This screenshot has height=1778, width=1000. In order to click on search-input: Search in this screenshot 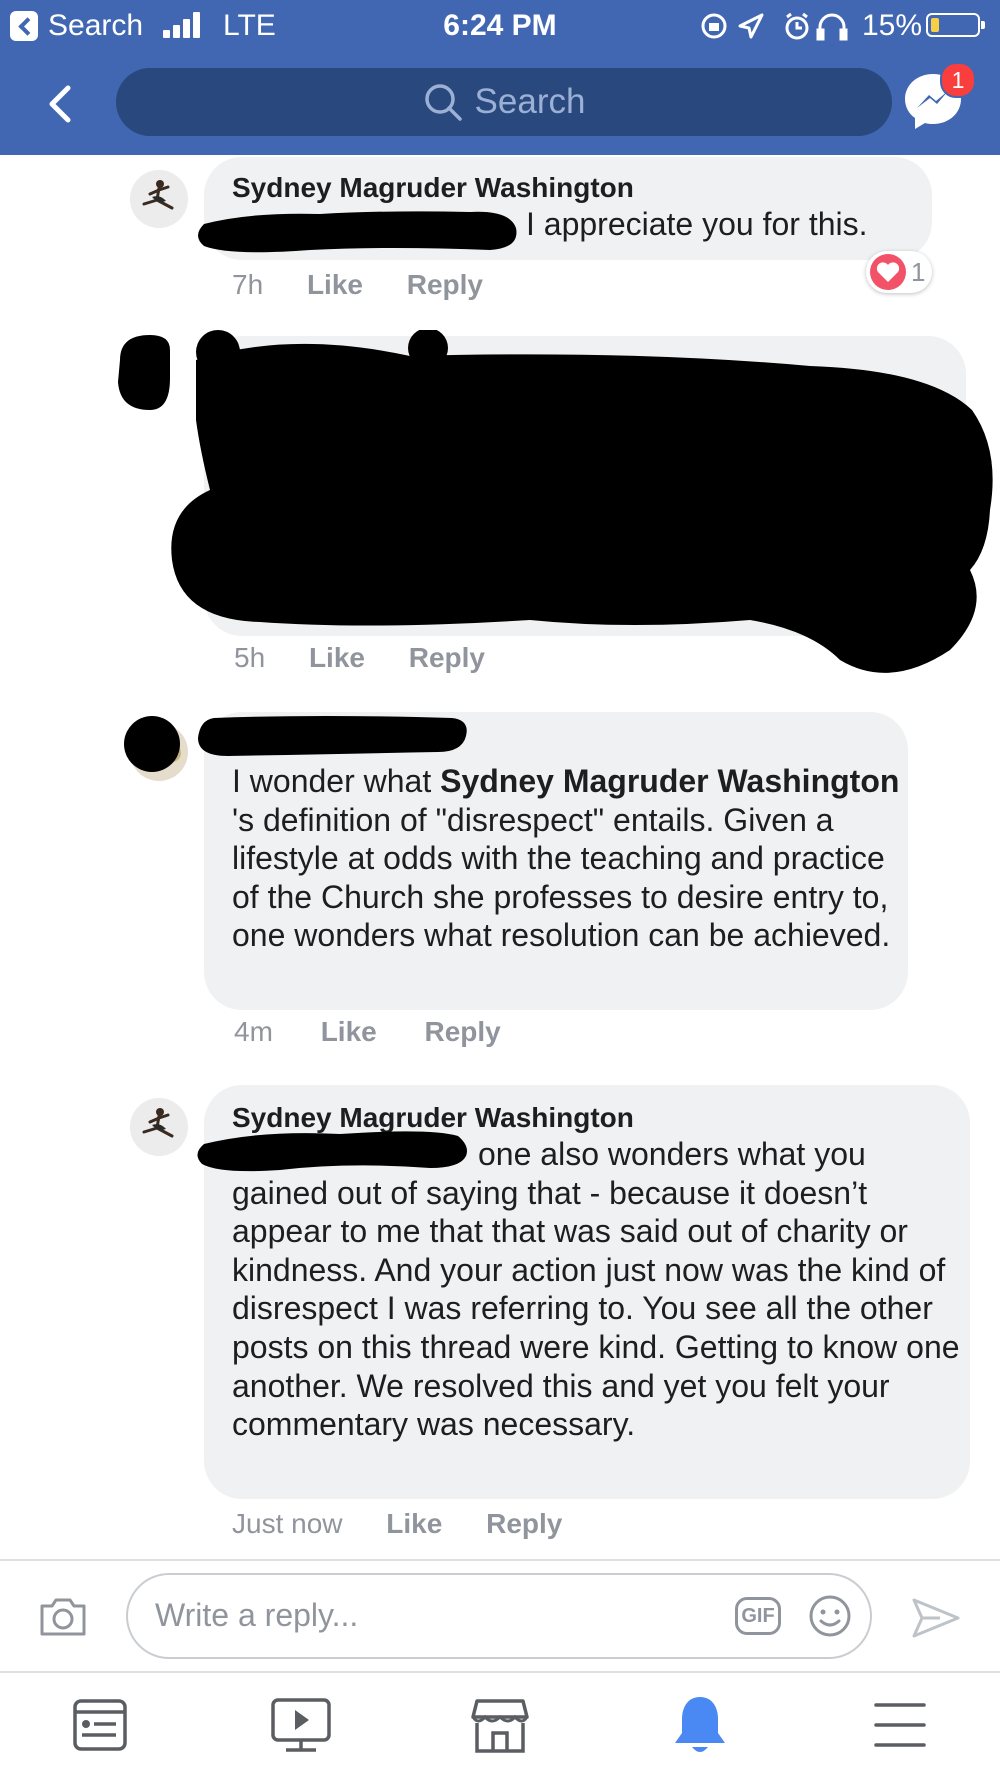, I will do `click(504, 102)`.